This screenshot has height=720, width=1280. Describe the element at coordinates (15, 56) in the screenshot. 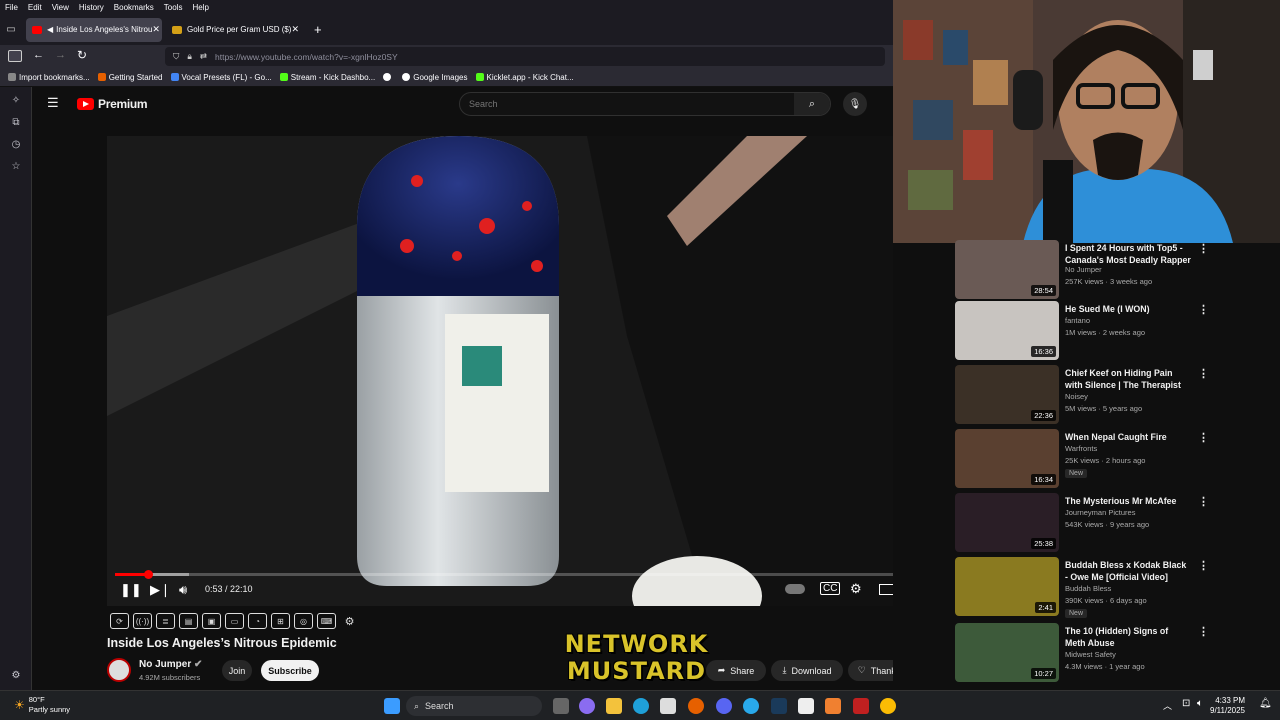

I see `sidebar-toggle-icon` at that location.